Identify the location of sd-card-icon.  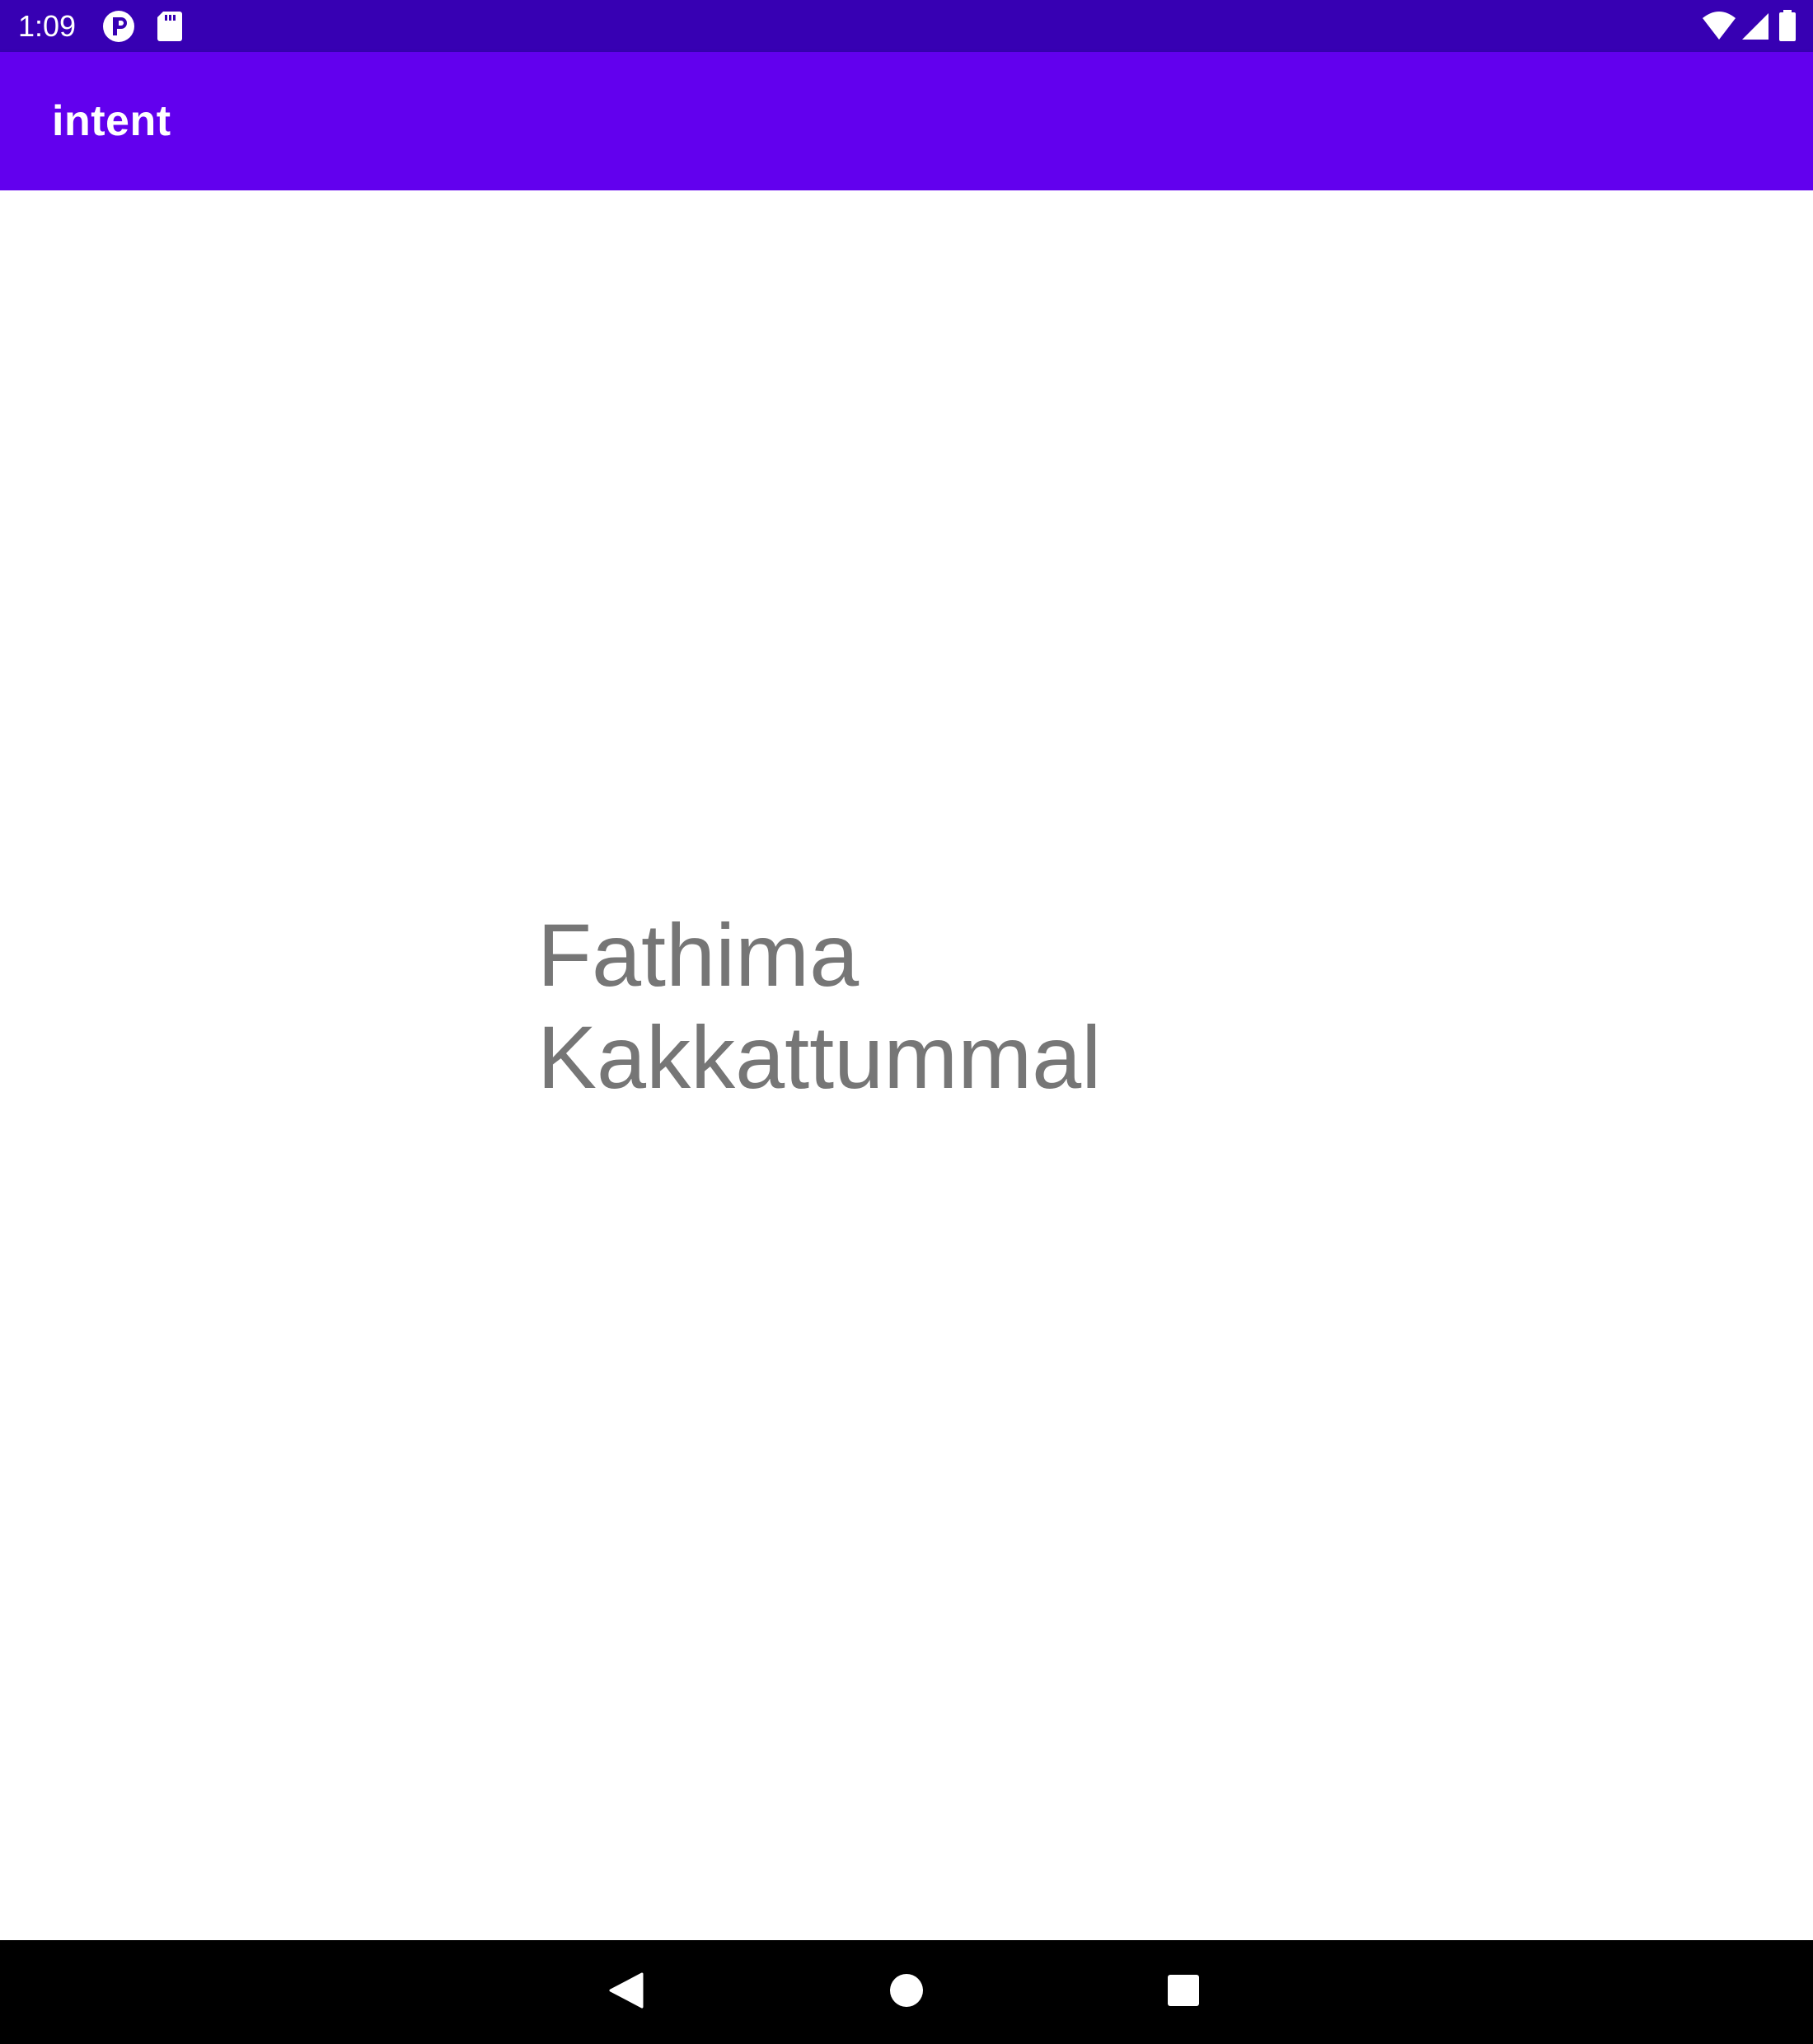
(170, 26).